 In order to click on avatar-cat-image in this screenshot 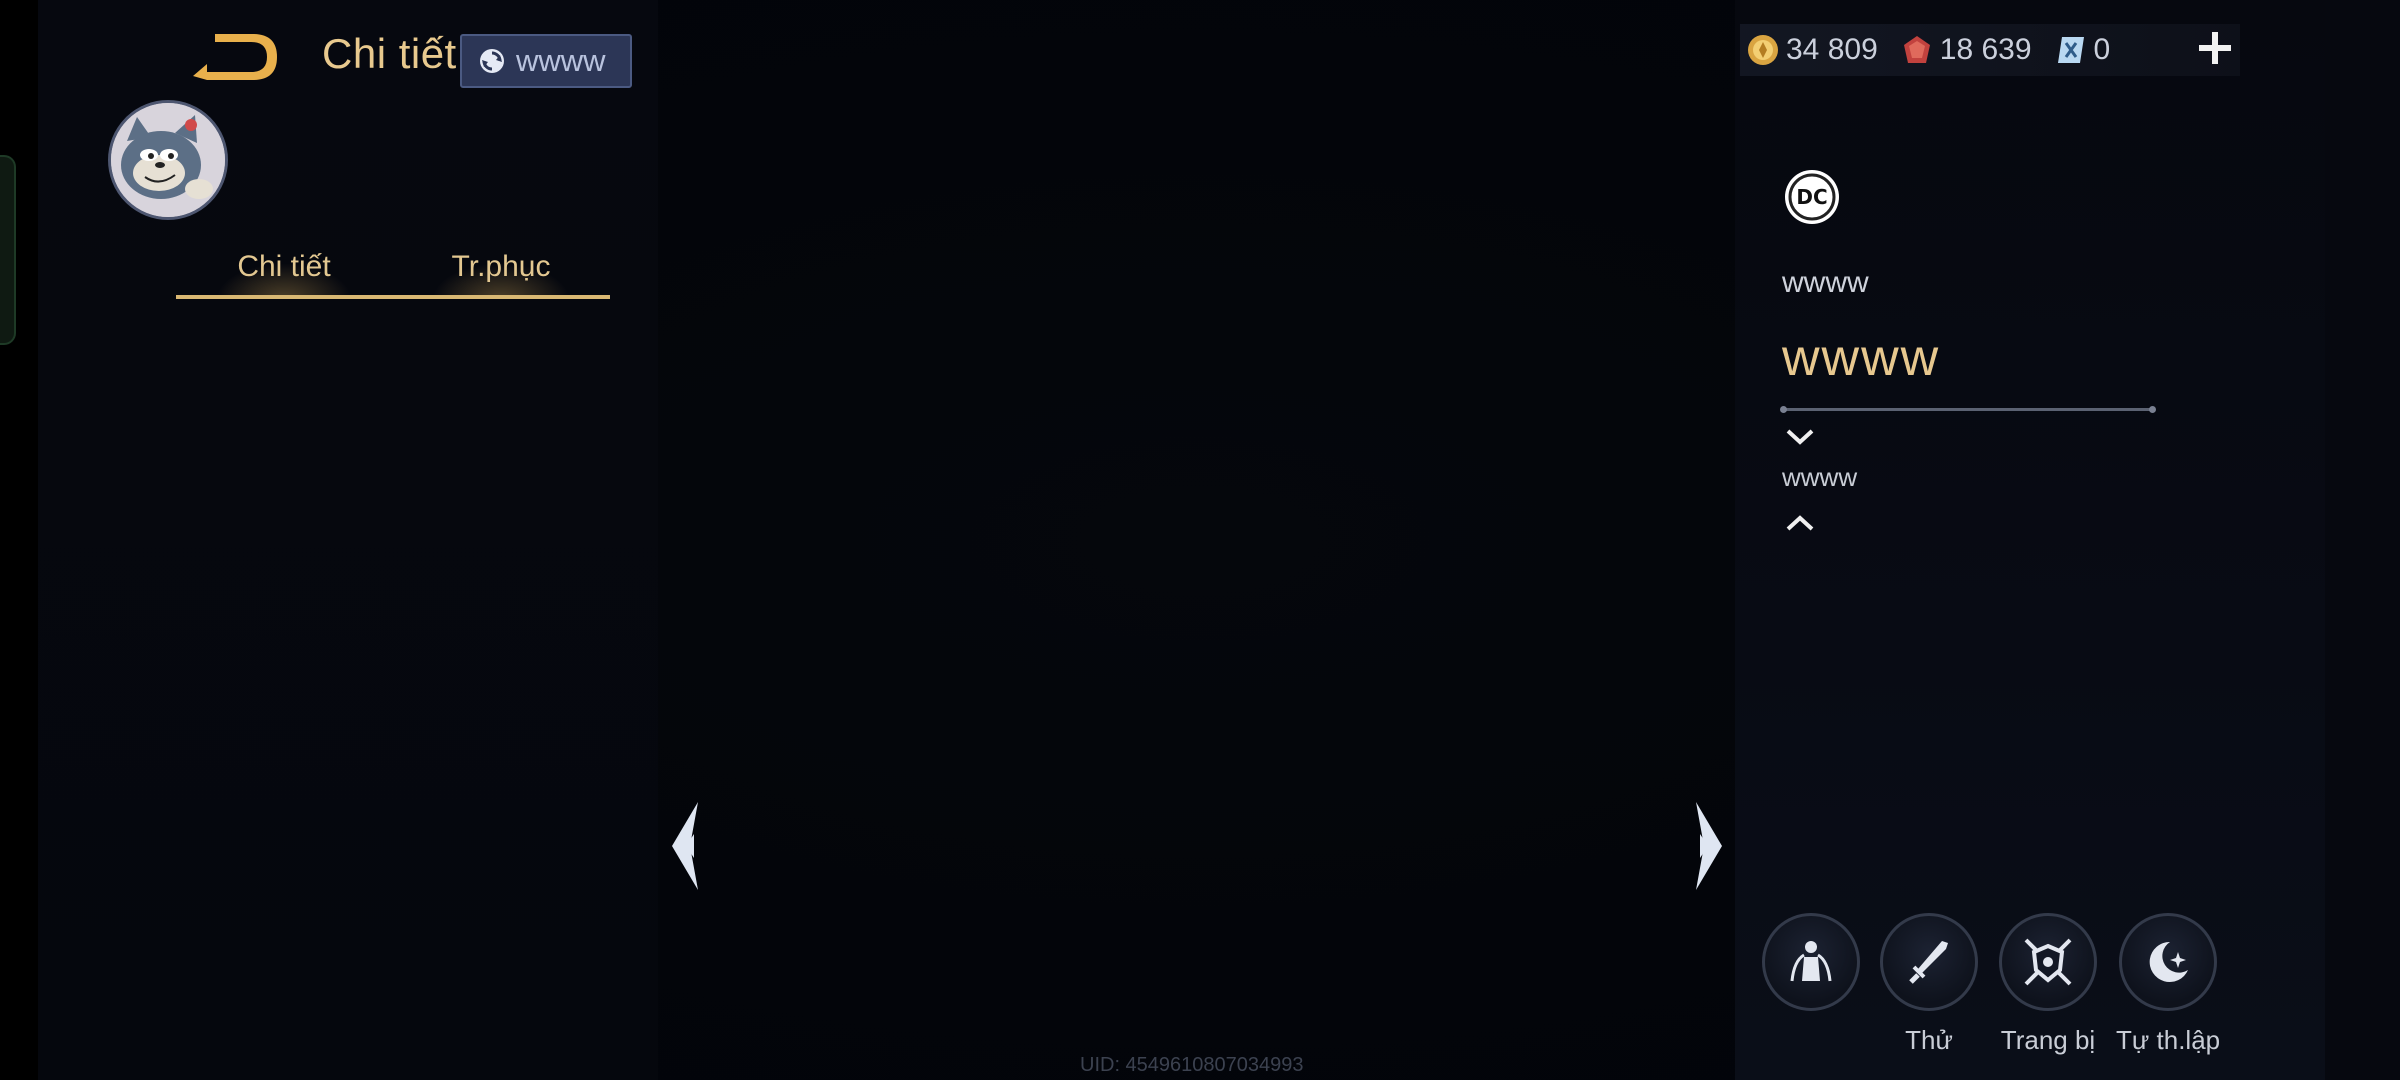, I will do `click(168, 160)`.